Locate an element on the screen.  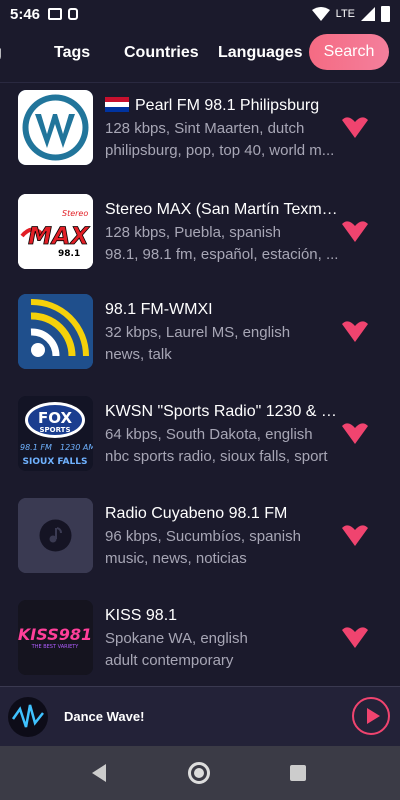
fox-sports-logo: FOX SPORTS 98.1 FM 1230 AM SIOUX FALLS is located at coordinates (55, 433).